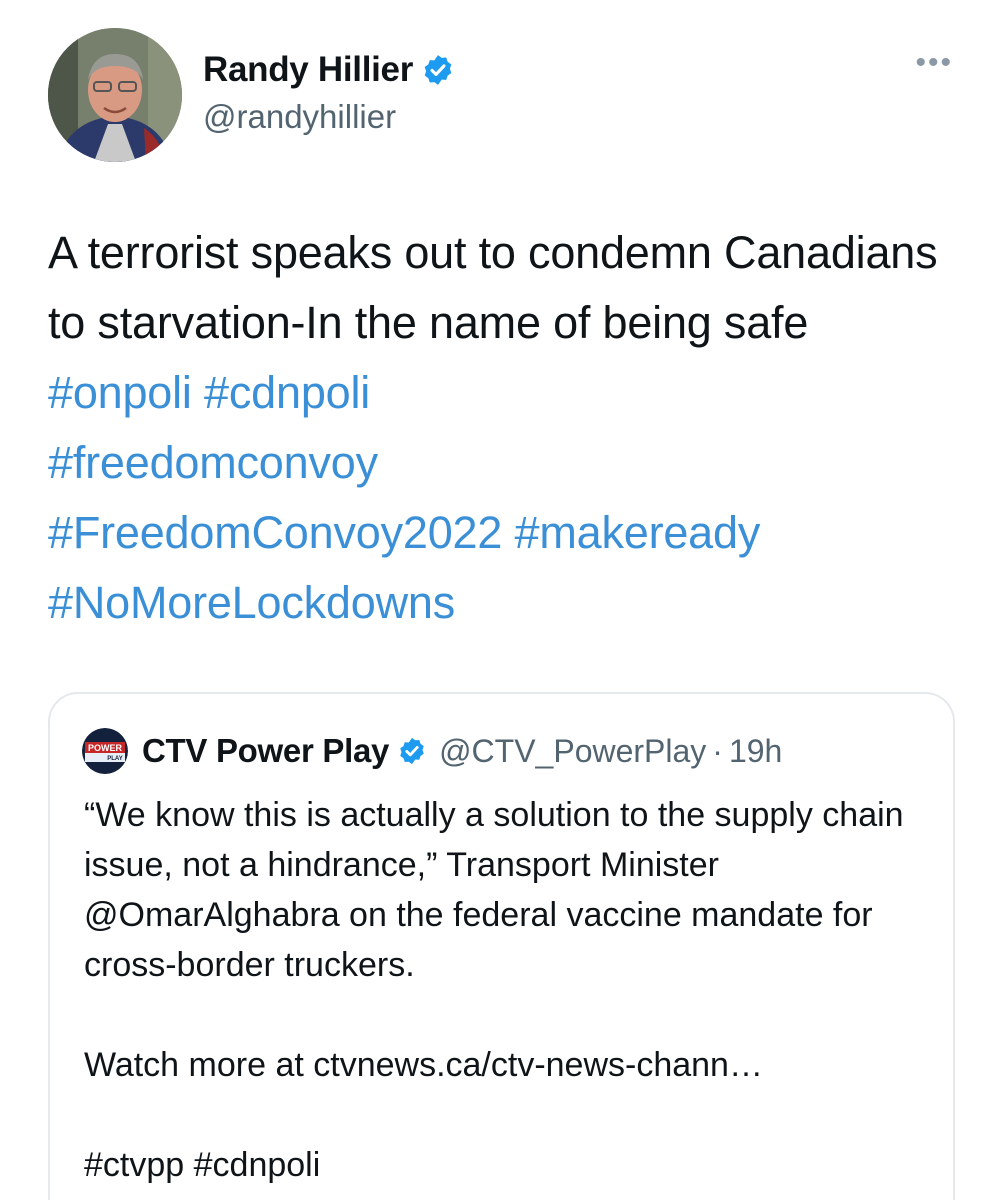 The height and width of the screenshot is (1200, 1005). Describe the element at coordinates (308, 70) in the screenshot. I see `author-display-name: Randy Hillier` at that location.